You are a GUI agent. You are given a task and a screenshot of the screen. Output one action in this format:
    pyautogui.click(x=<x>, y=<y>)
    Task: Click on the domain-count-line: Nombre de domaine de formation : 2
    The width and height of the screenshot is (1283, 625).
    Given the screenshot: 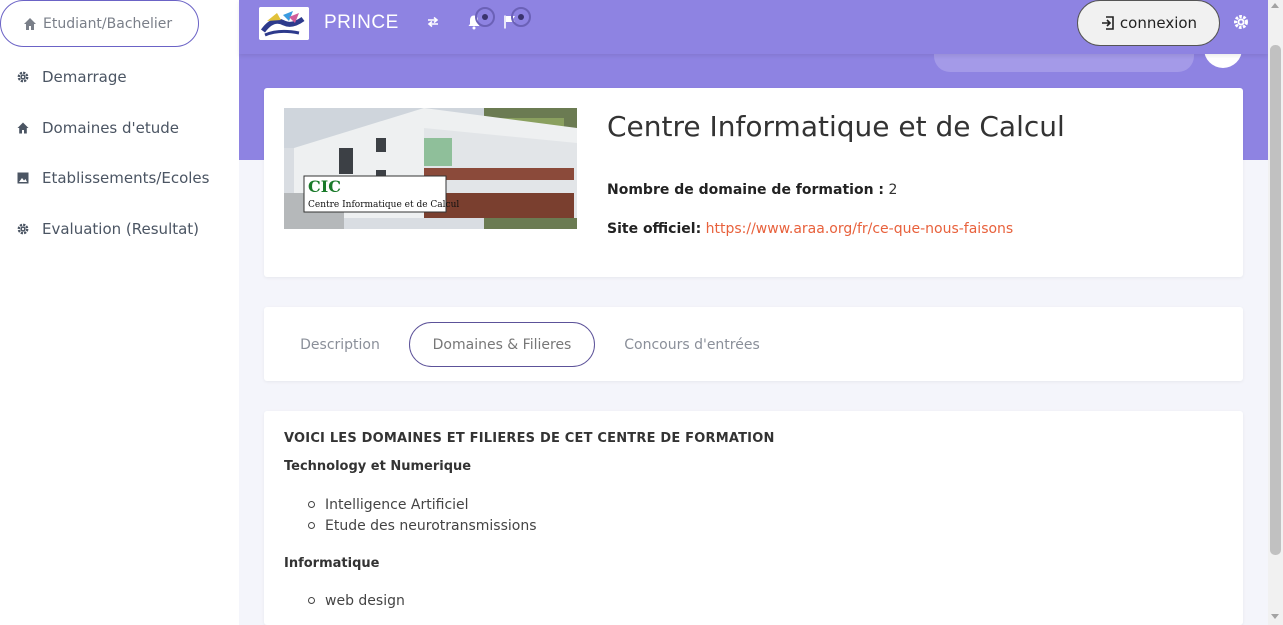 What is the action you would take?
    pyautogui.click(x=752, y=190)
    